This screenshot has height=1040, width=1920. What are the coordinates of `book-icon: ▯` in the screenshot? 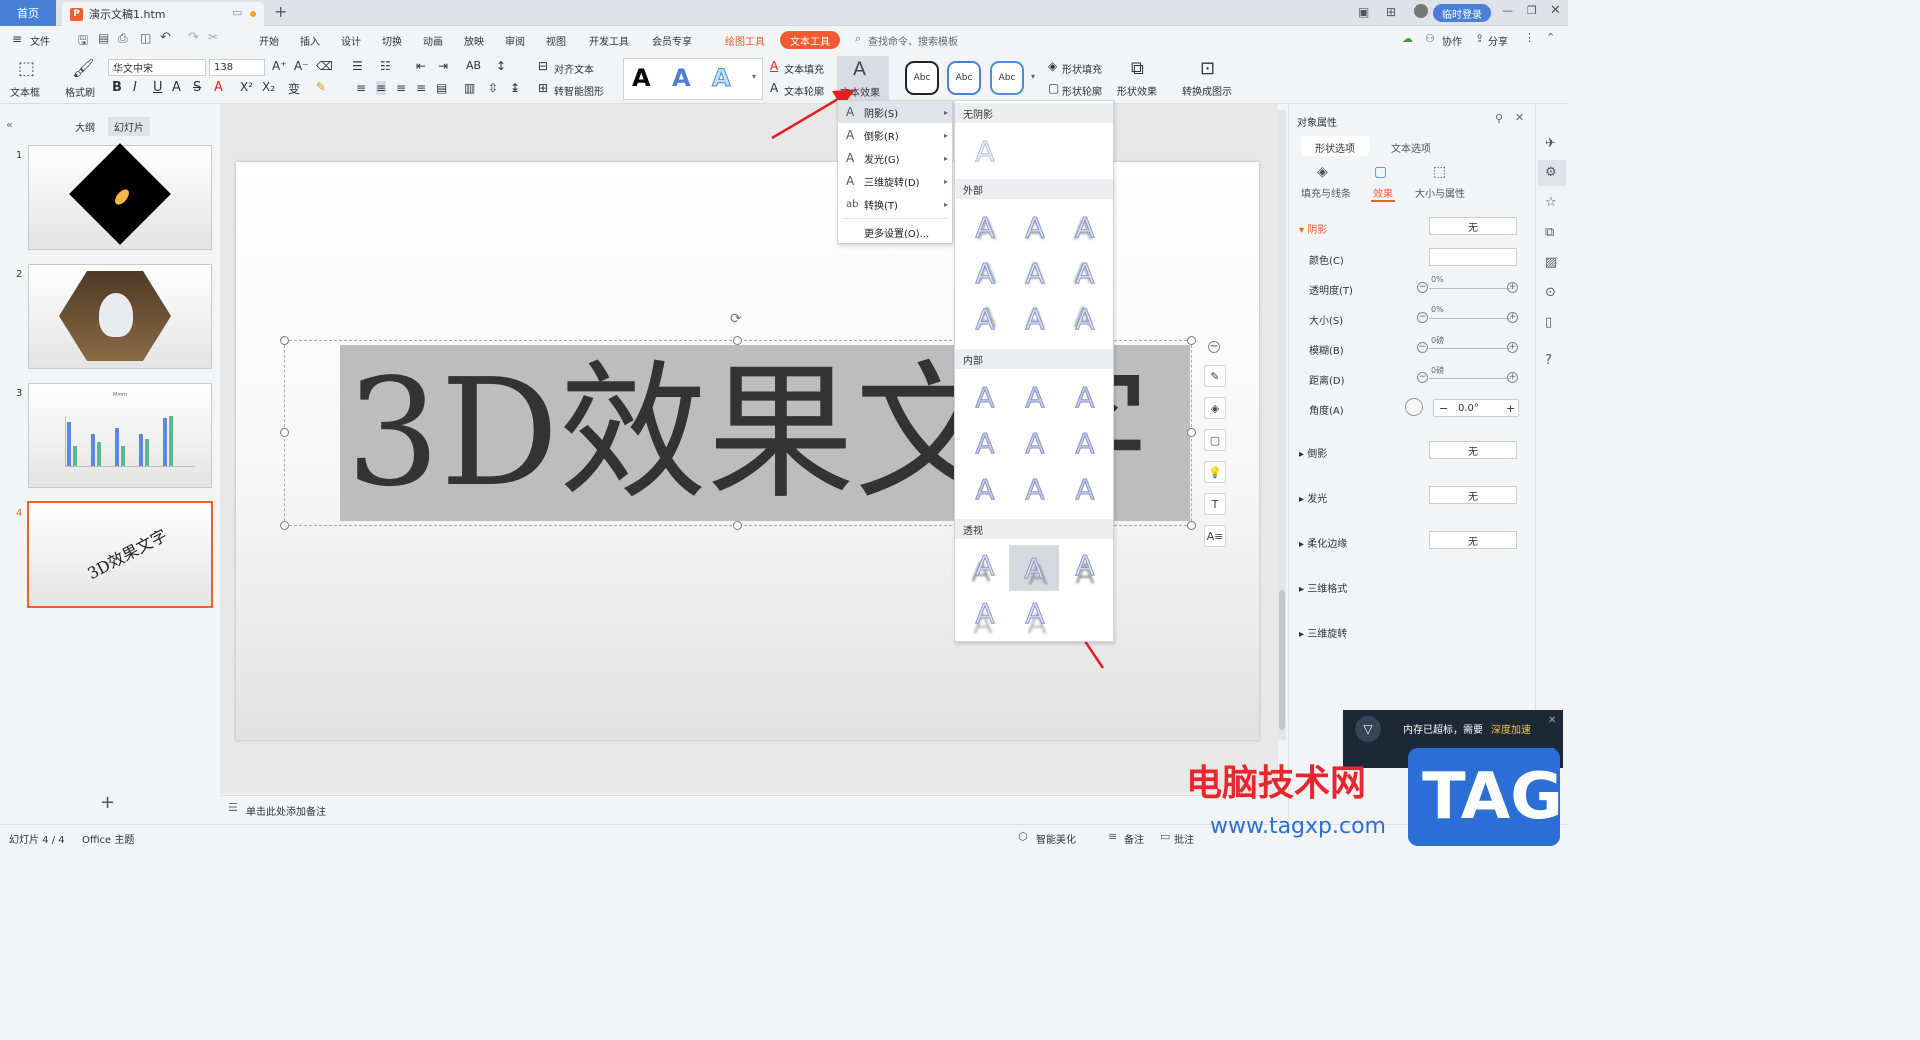 It's located at (1548, 322).